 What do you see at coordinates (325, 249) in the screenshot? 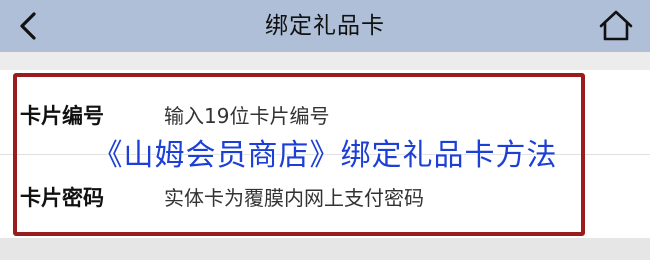
I see `bottom-area` at bounding box center [325, 249].